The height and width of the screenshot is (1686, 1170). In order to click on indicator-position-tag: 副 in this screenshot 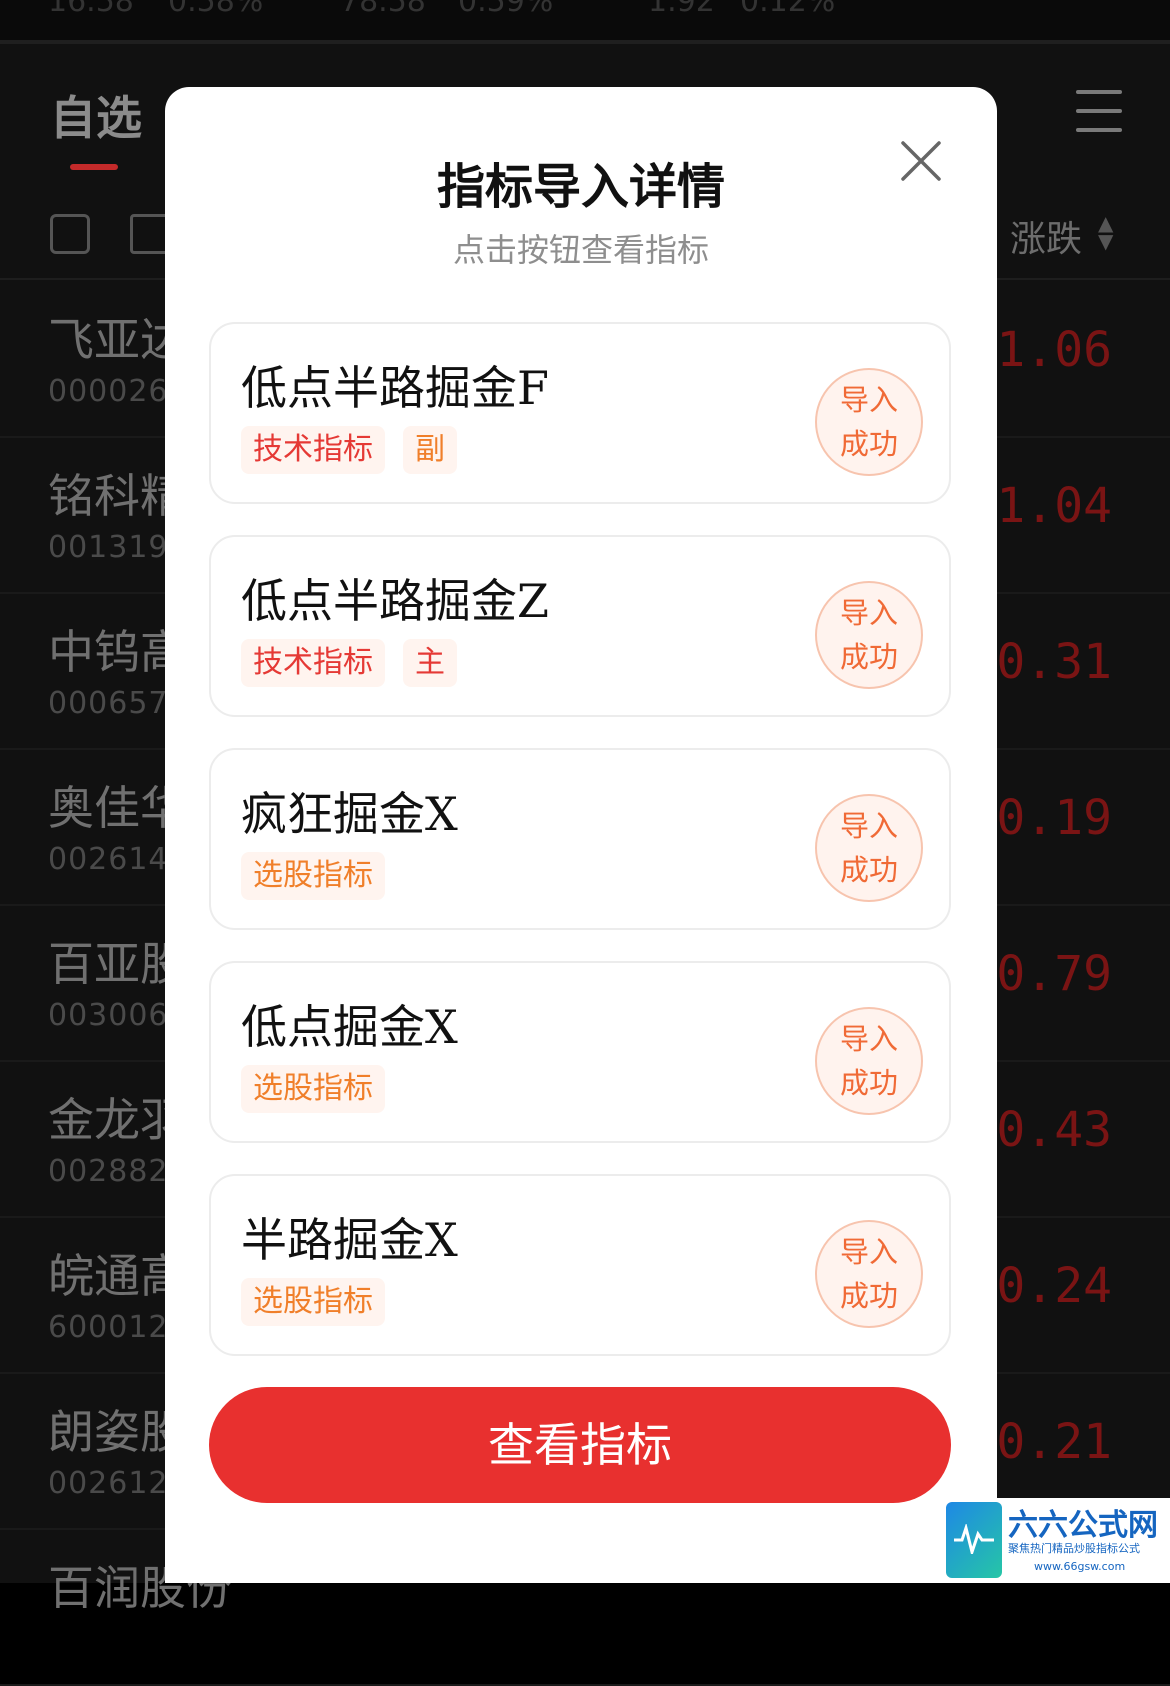, I will do `click(430, 450)`.